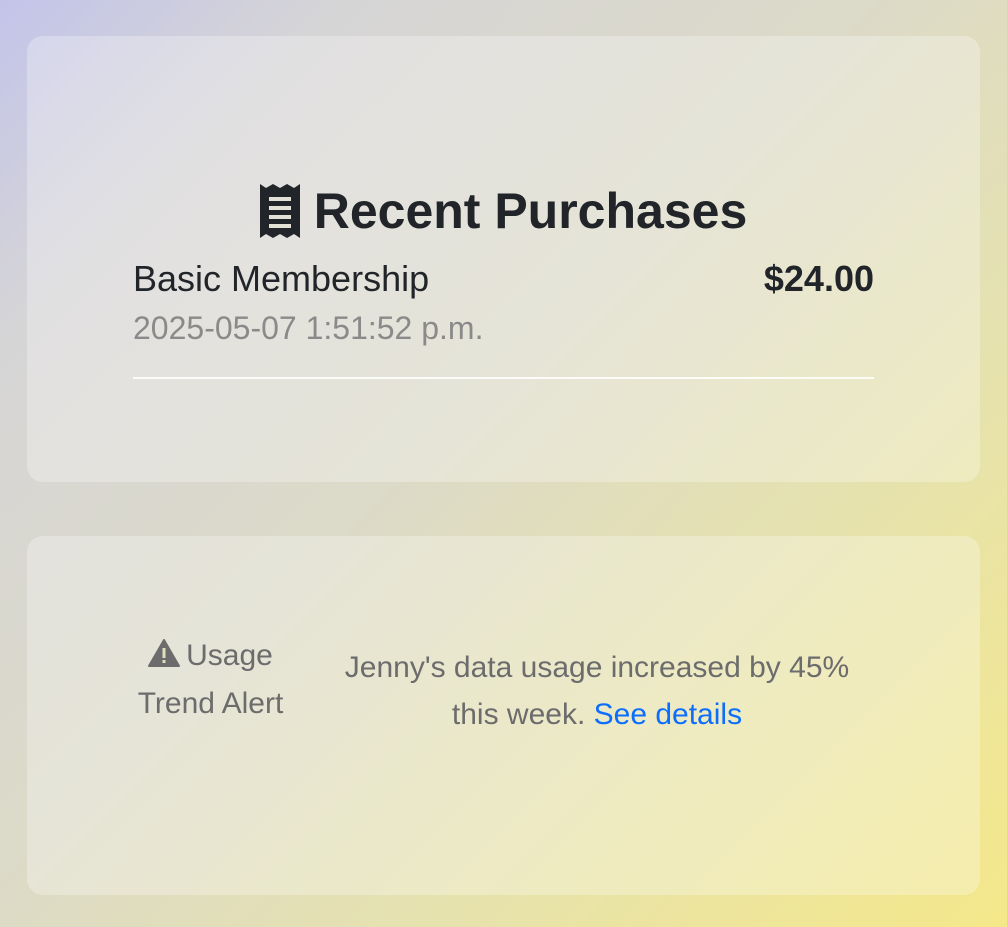 The image size is (1007, 927). What do you see at coordinates (279, 211) in the screenshot?
I see `receipt-icon` at bounding box center [279, 211].